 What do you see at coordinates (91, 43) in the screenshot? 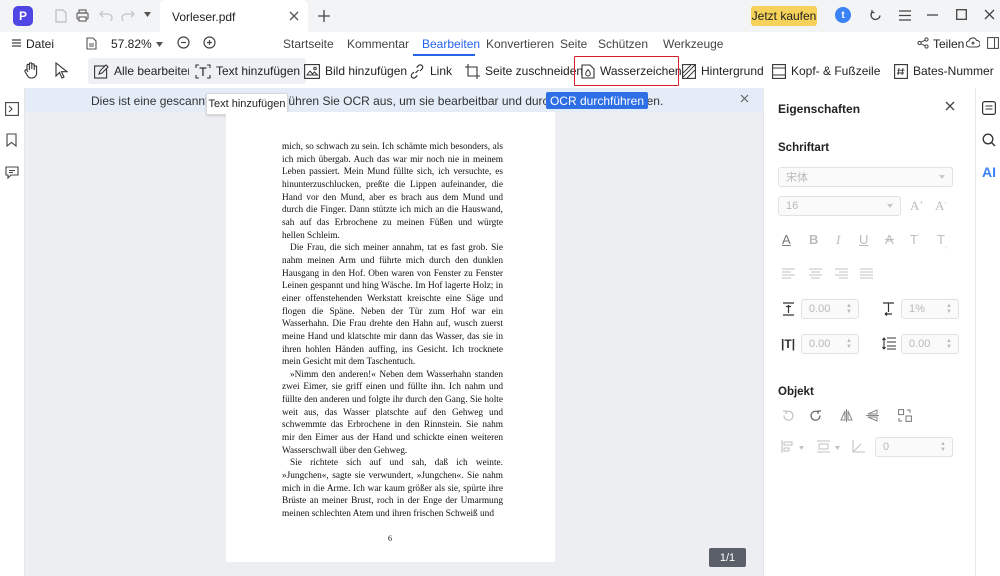
I see `page-fit-icon` at bounding box center [91, 43].